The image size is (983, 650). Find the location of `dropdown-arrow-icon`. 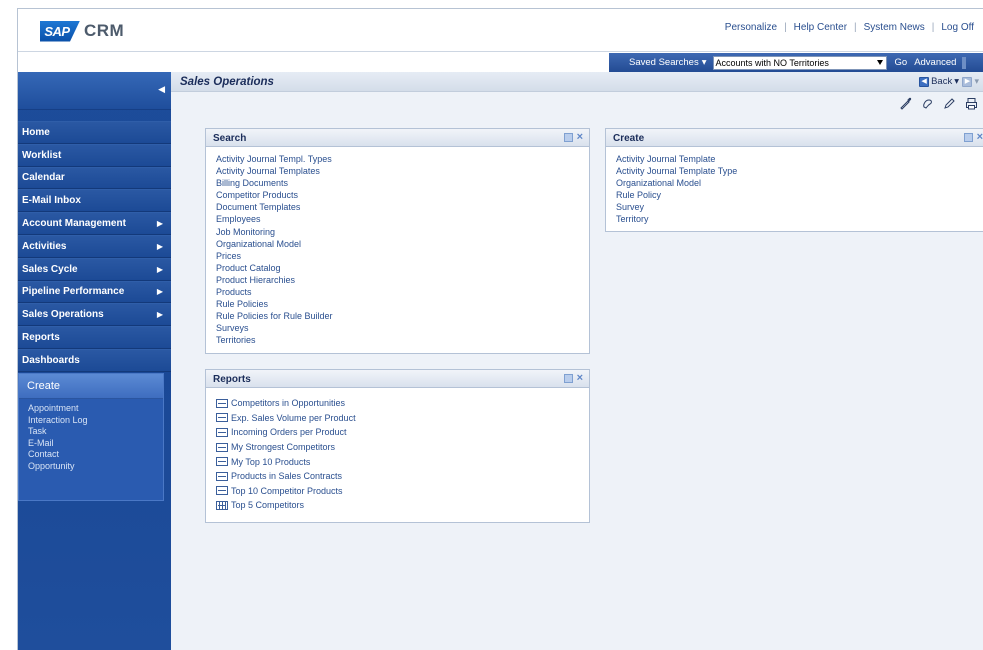

dropdown-arrow-icon is located at coordinates (879, 62).